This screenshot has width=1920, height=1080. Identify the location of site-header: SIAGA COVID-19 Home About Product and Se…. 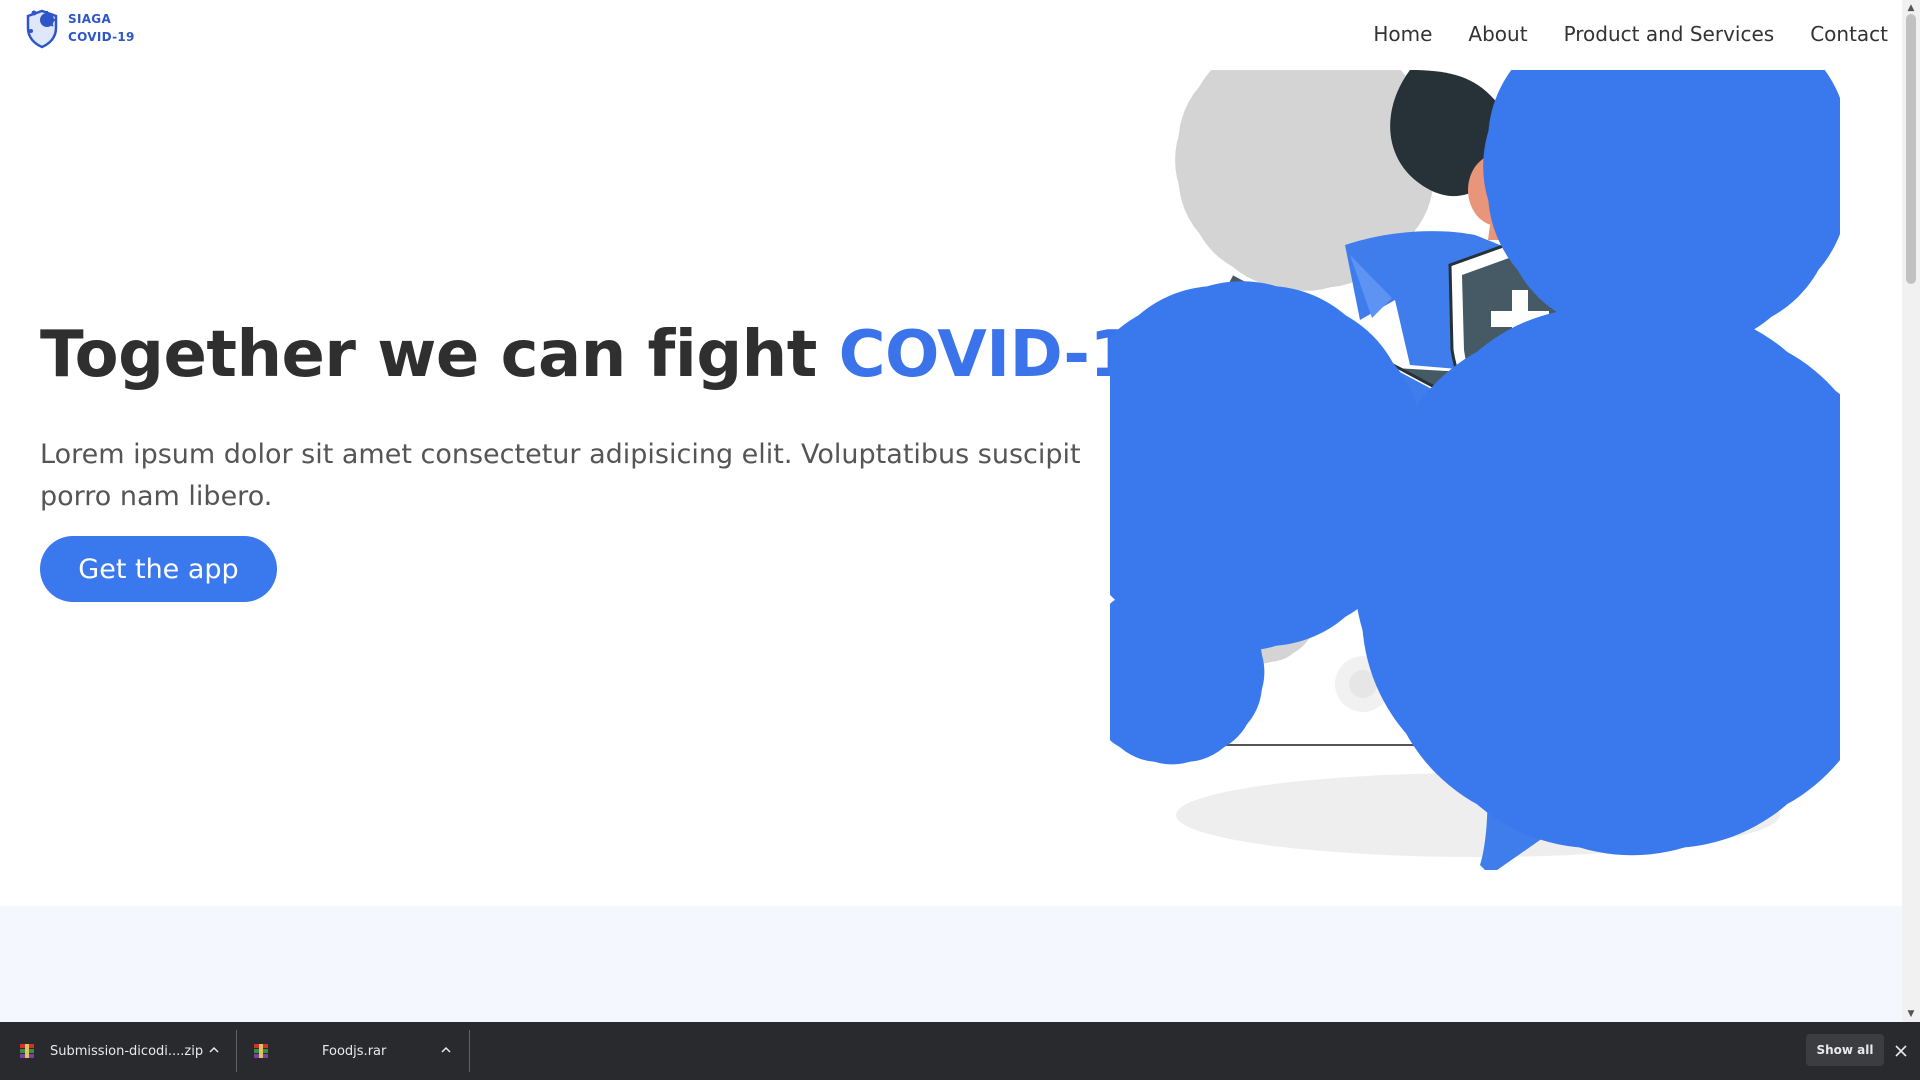
(951, 35).